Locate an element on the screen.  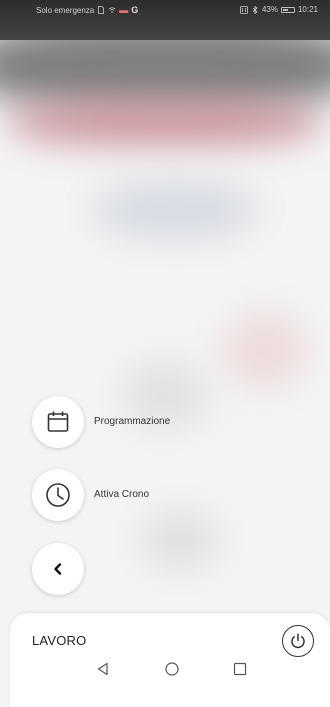
cake-icon: ▬ is located at coordinates (124, 10).